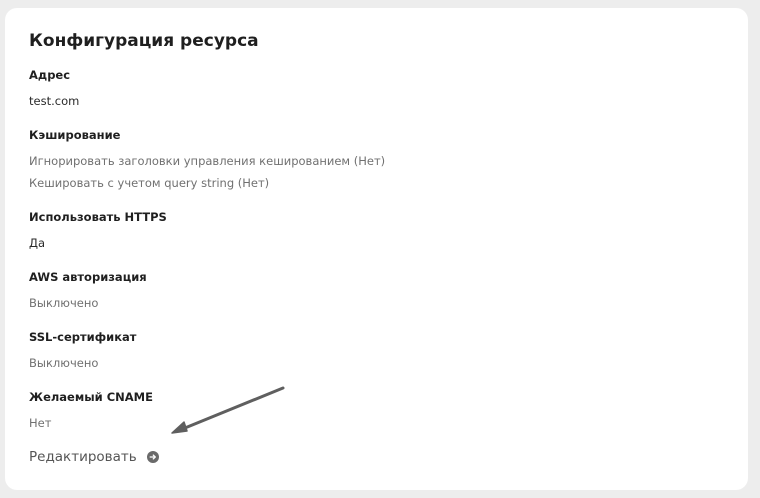  I want to click on section-label-ssl: SSL-сертификат, so click(83, 337).